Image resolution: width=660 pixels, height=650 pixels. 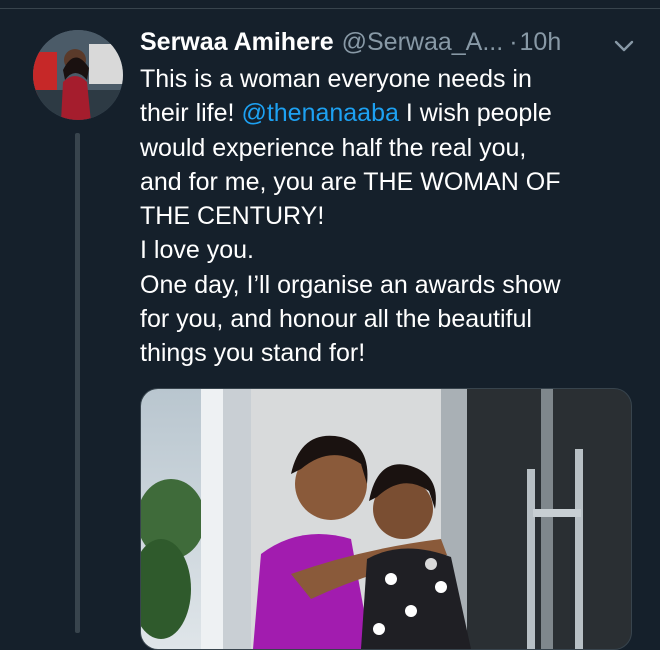 What do you see at coordinates (232, 216) in the screenshot?
I see `tweet-line: THE CENTURY!` at bounding box center [232, 216].